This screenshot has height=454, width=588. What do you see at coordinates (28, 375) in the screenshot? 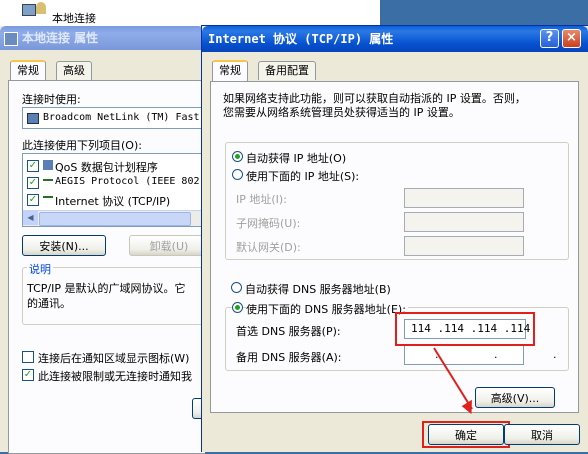
I see `notify-checkbox: ✓` at bounding box center [28, 375].